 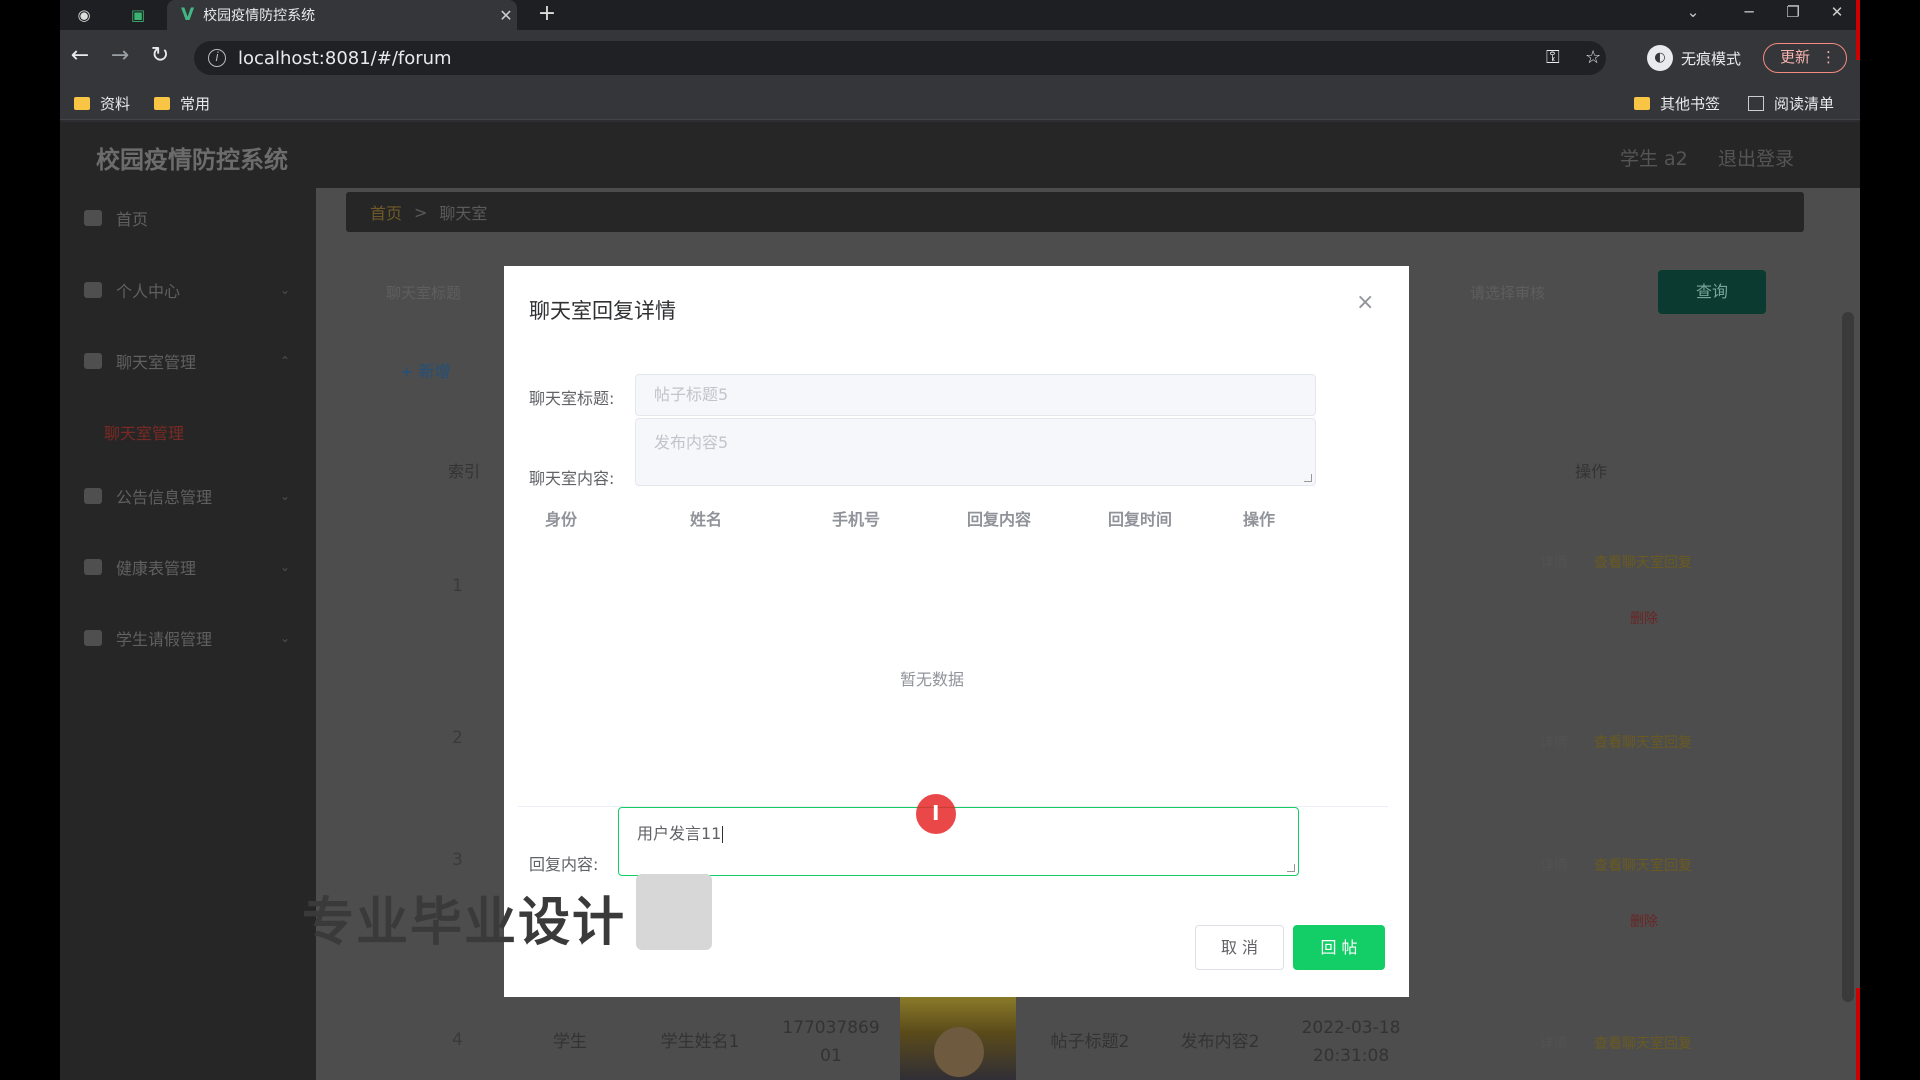 What do you see at coordinates (975, 395) in the screenshot?
I see `chatroom-title-field: 帖子标题5` at bounding box center [975, 395].